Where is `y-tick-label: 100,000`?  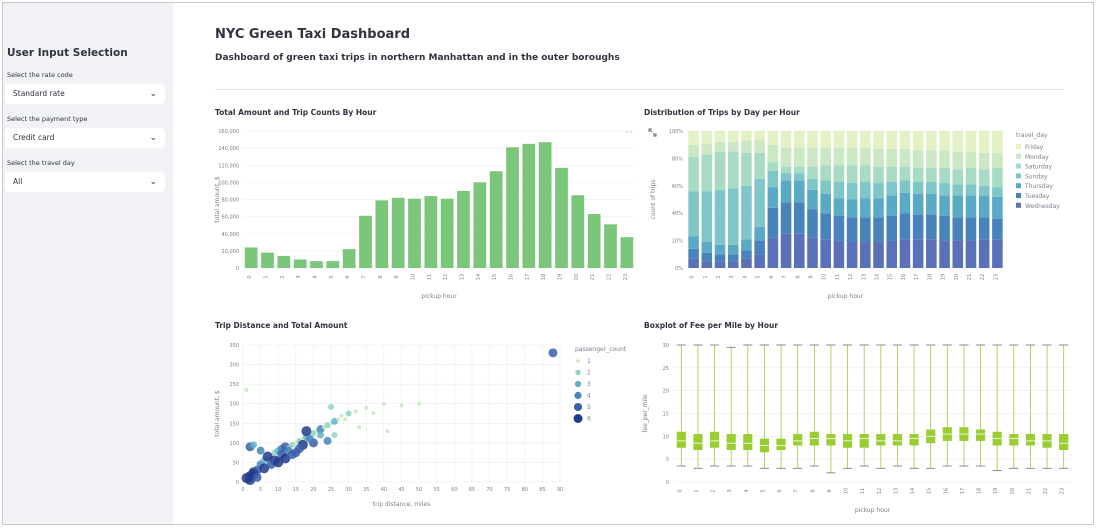
y-tick-label: 100,000 is located at coordinates (228, 183).